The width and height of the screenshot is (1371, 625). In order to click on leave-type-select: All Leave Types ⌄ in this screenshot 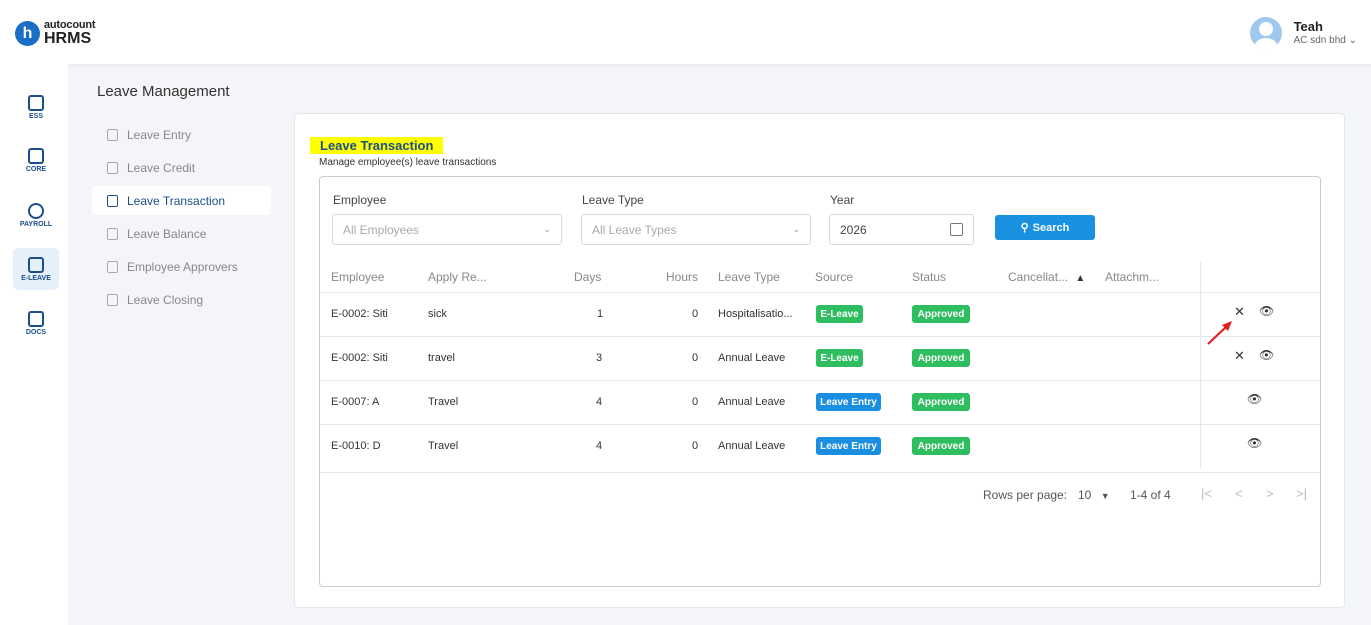, I will do `click(696, 229)`.